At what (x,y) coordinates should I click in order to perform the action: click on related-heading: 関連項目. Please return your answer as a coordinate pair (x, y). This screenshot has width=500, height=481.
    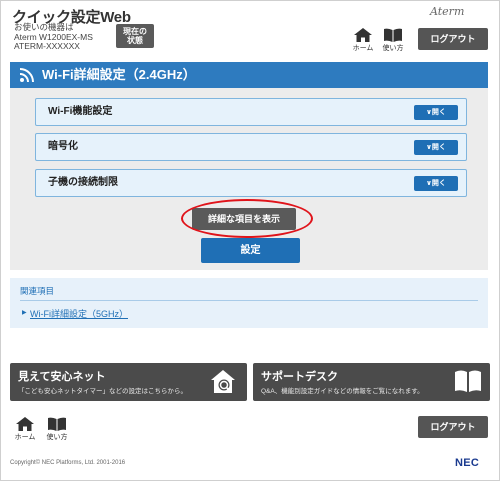
    Looking at the image, I should click on (37, 291).